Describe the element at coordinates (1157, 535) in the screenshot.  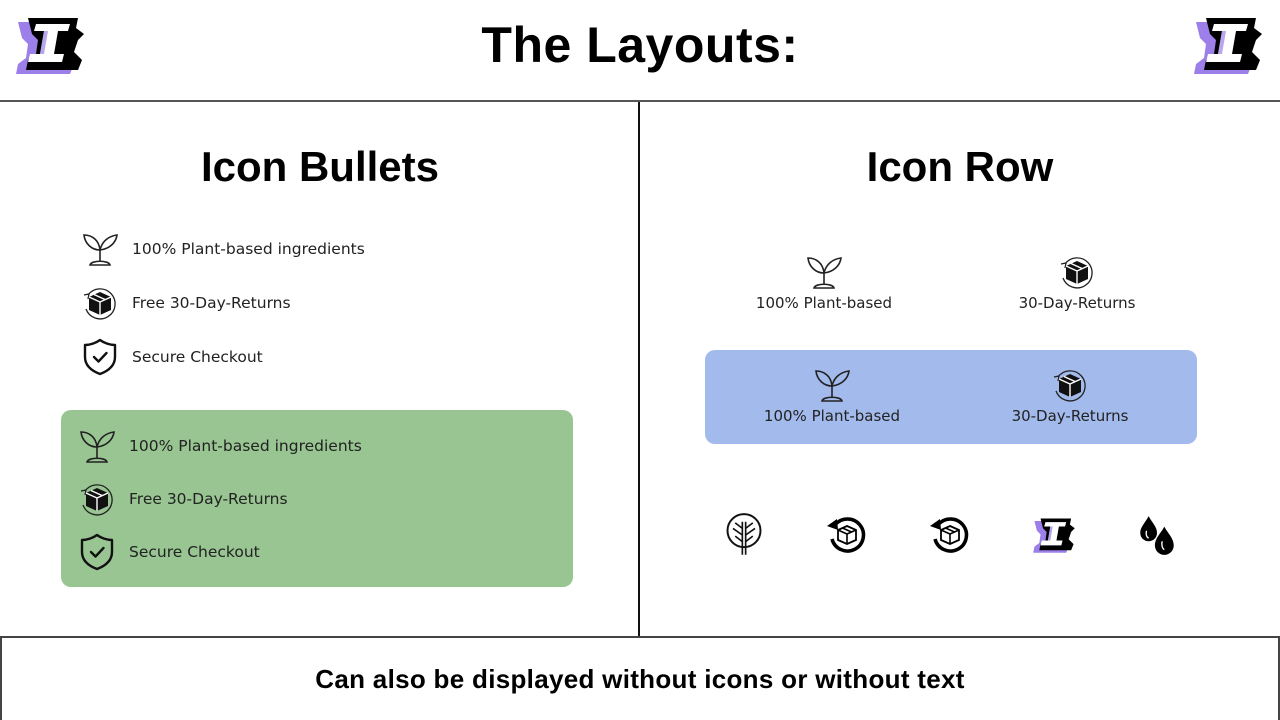
I see `water-drops-icon` at that location.